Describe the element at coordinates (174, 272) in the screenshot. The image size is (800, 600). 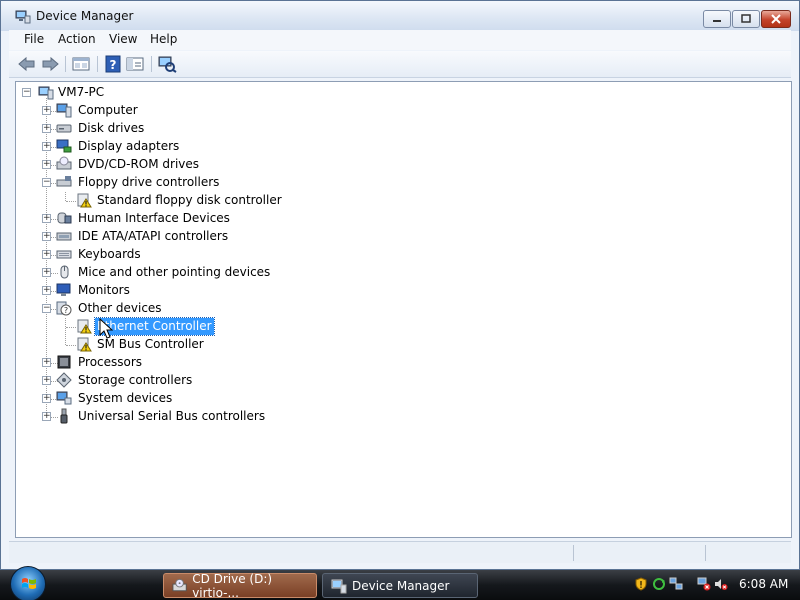
I see `tree-category-item: Mice and other pointing devices` at that location.